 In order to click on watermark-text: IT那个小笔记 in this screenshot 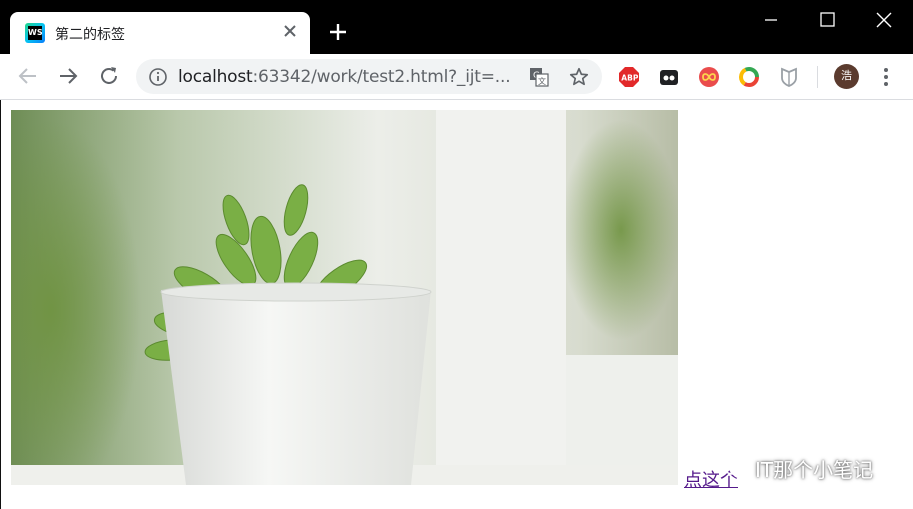, I will do `click(814, 470)`.